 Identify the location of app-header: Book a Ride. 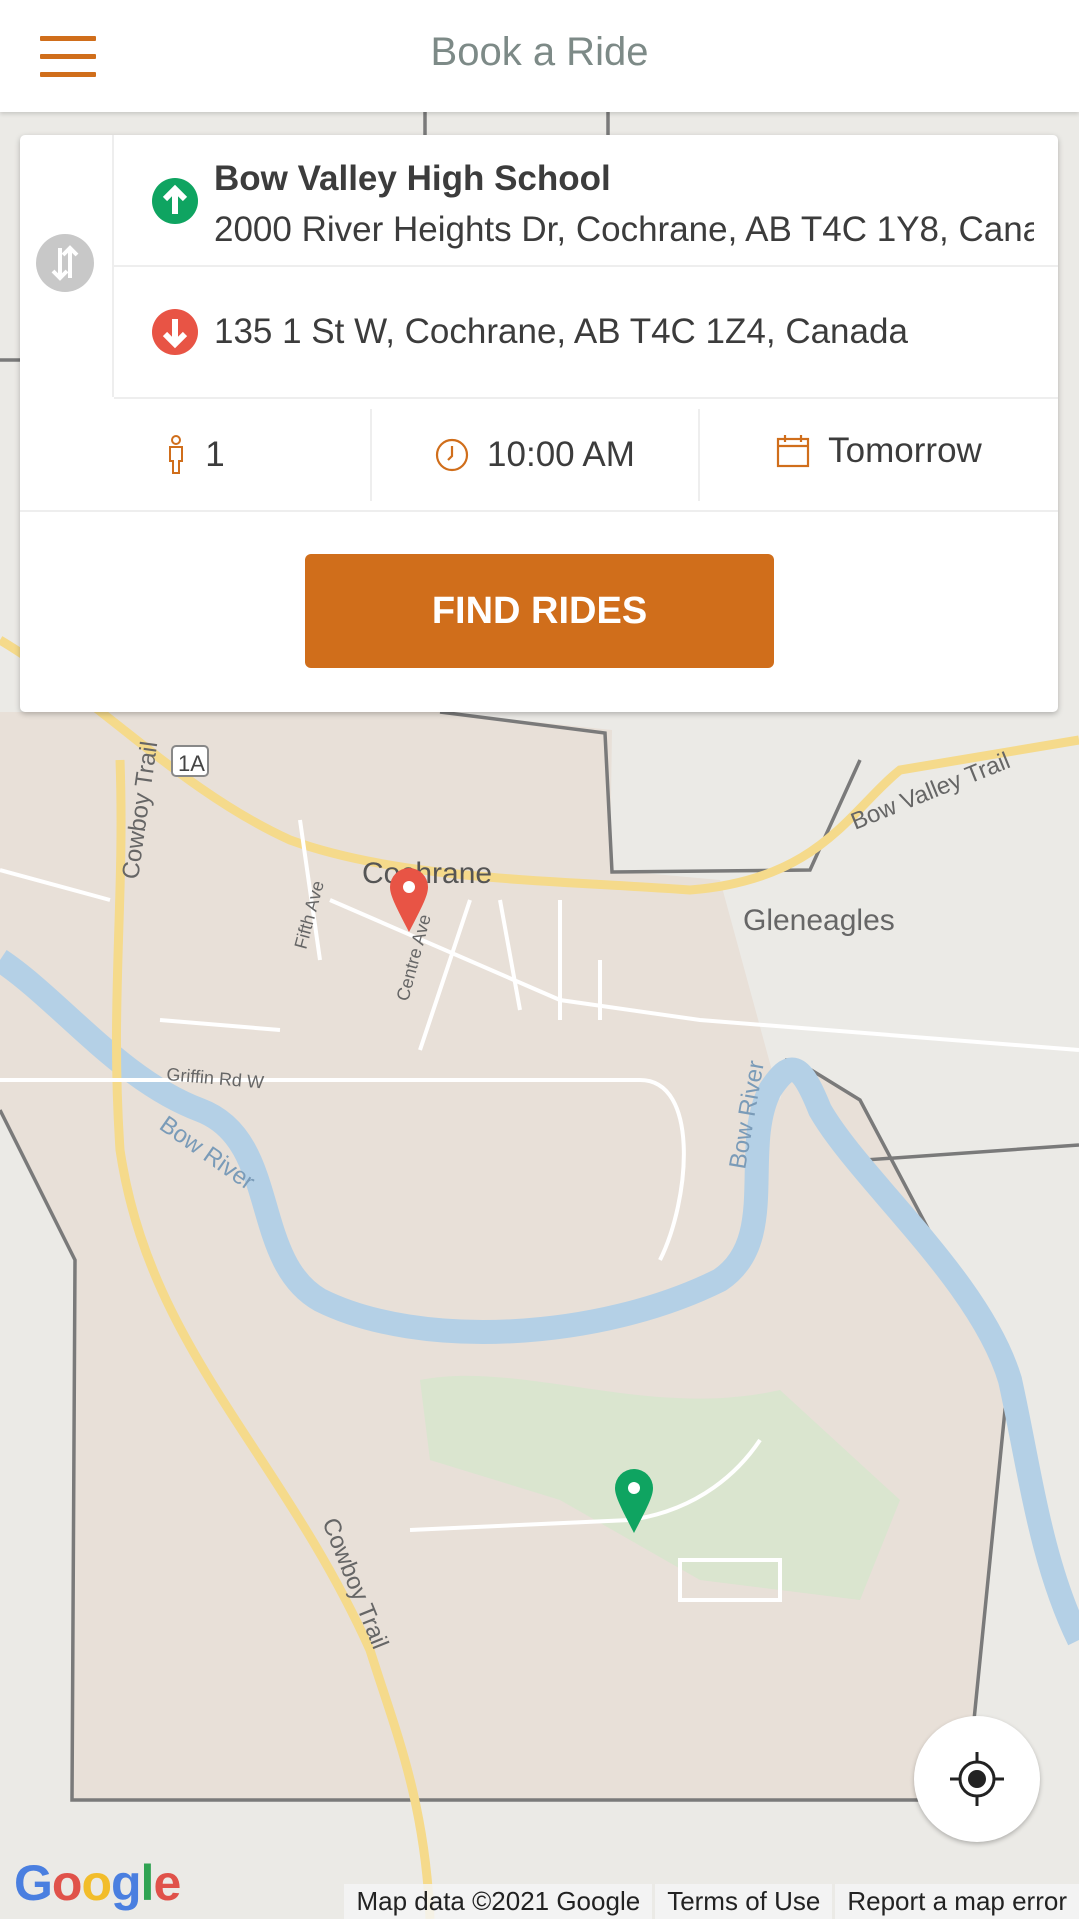
(539, 56).